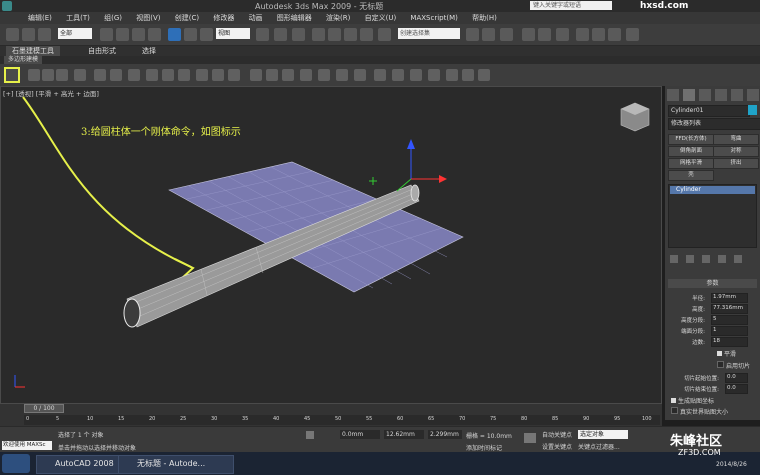 The height and width of the screenshot is (475, 760). What do you see at coordinates (715, 401) in the screenshot?
I see `gen-mapping-checkbox: 生成贴图坐标` at bounding box center [715, 401].